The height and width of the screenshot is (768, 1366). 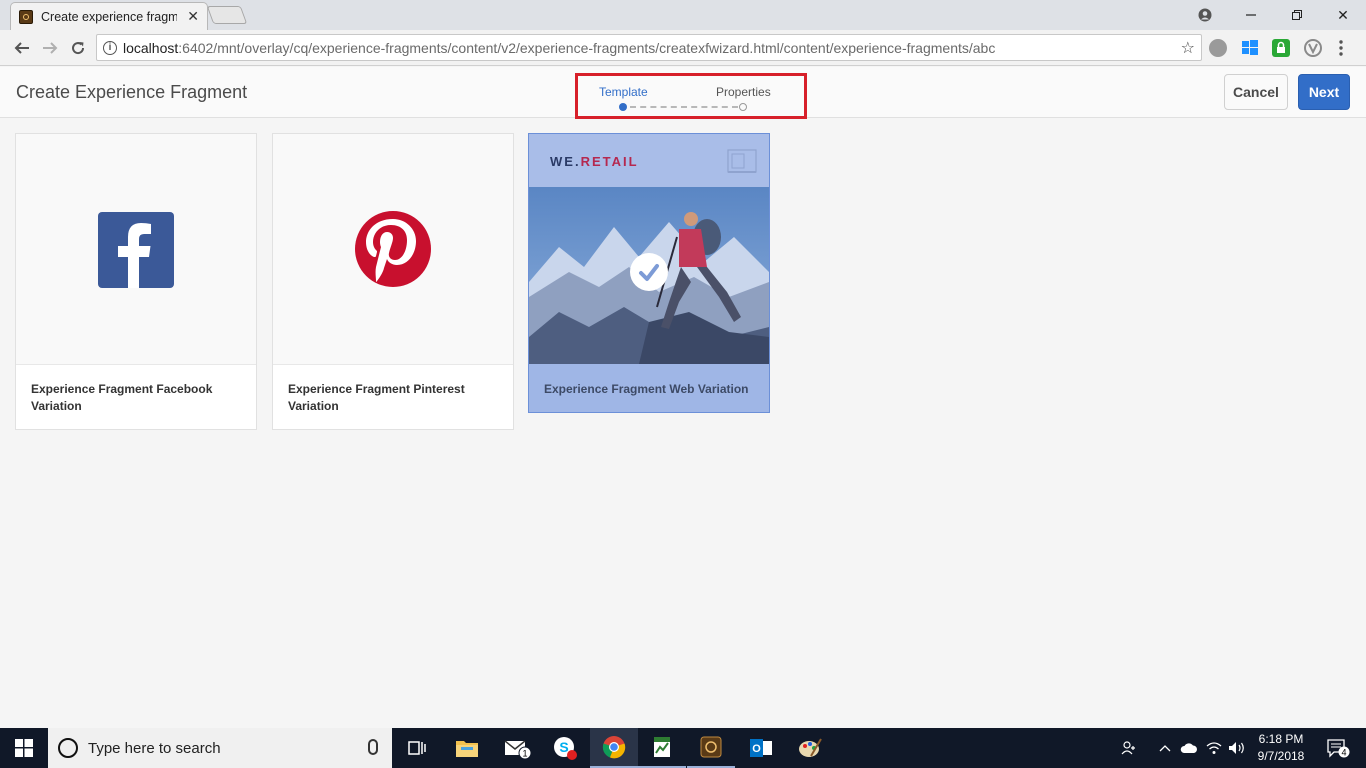 I want to click on bookmark-star-icon: ☆, so click(x=1188, y=48).